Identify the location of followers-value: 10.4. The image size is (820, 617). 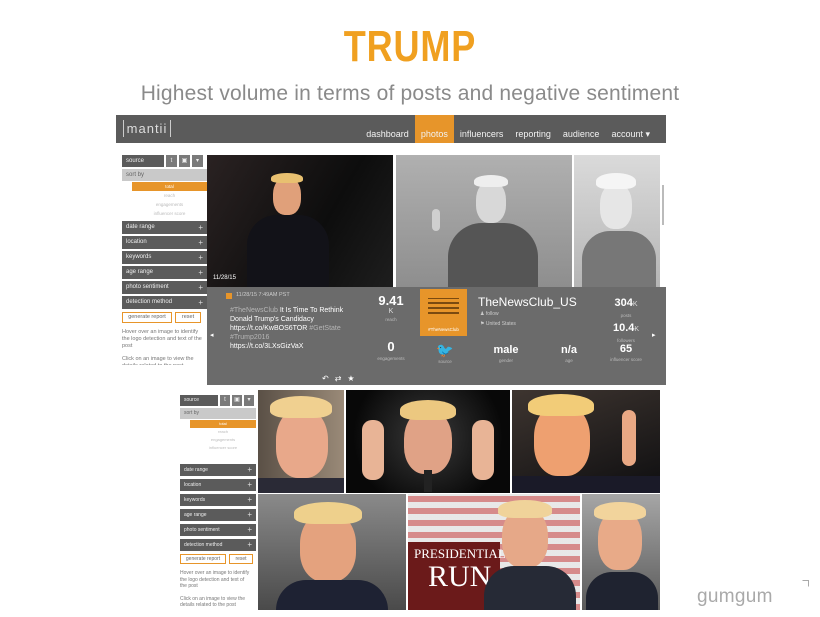
(623, 328).